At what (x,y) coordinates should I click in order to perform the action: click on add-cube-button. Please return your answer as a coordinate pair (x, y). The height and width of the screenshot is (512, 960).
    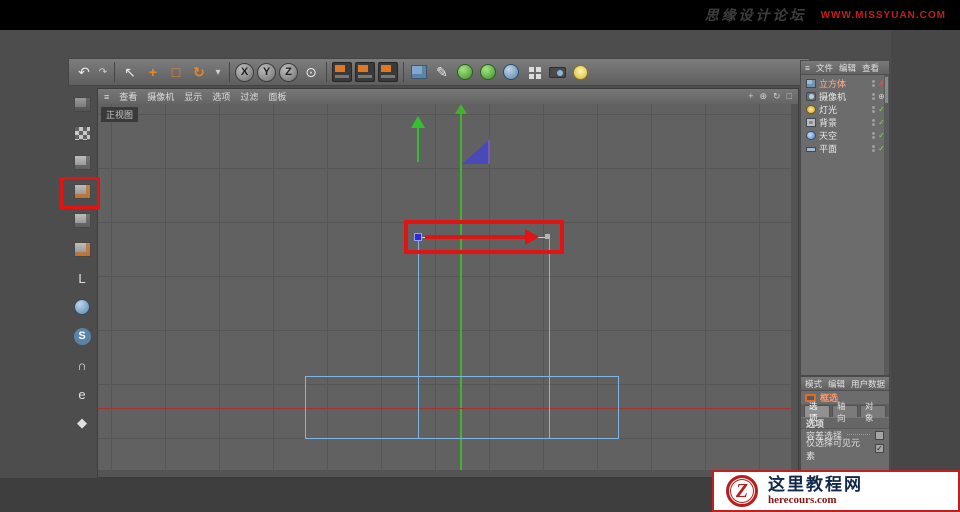
    Looking at the image, I should click on (419, 72).